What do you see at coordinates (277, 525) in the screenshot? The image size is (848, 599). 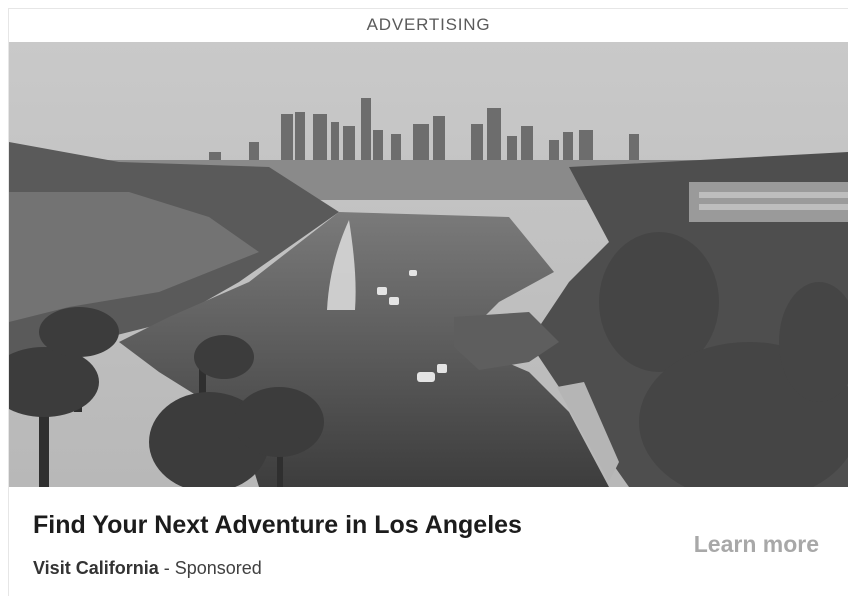 I see `ad-headline: Find Your Next Adventure in Los Angeles` at bounding box center [277, 525].